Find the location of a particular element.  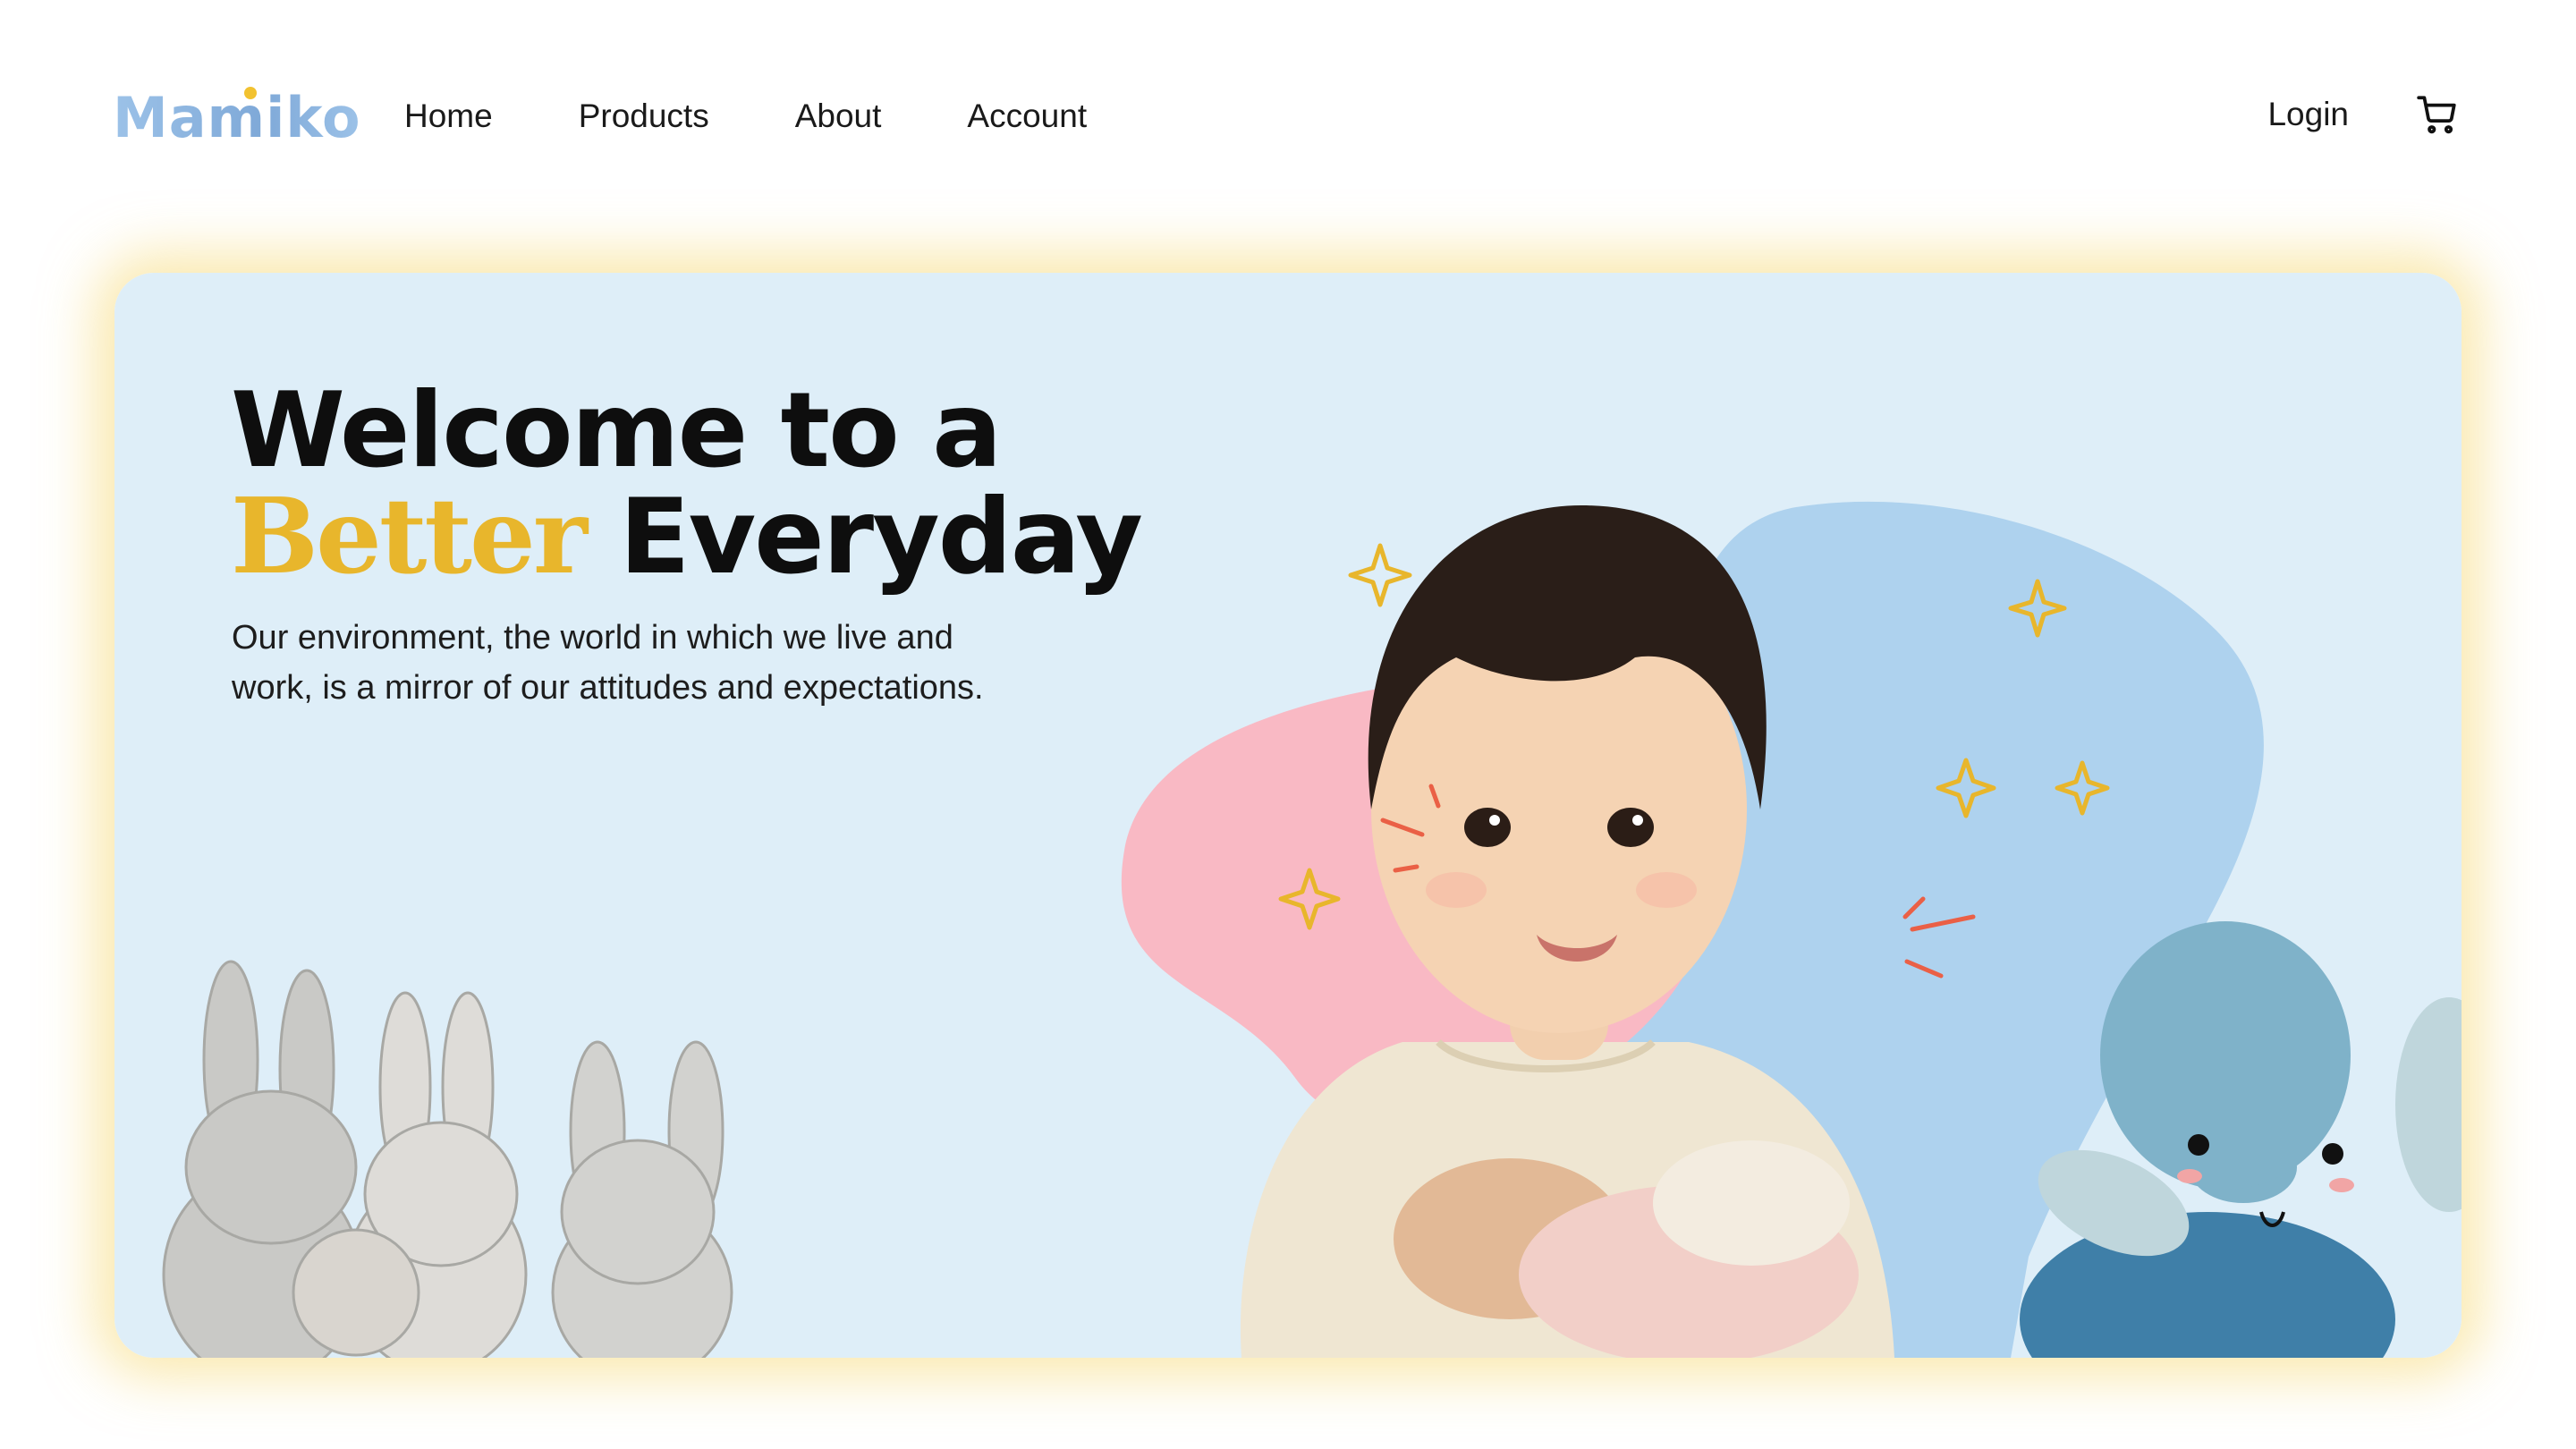

logo-wordmark: Mamiko is located at coordinates (237, 117).